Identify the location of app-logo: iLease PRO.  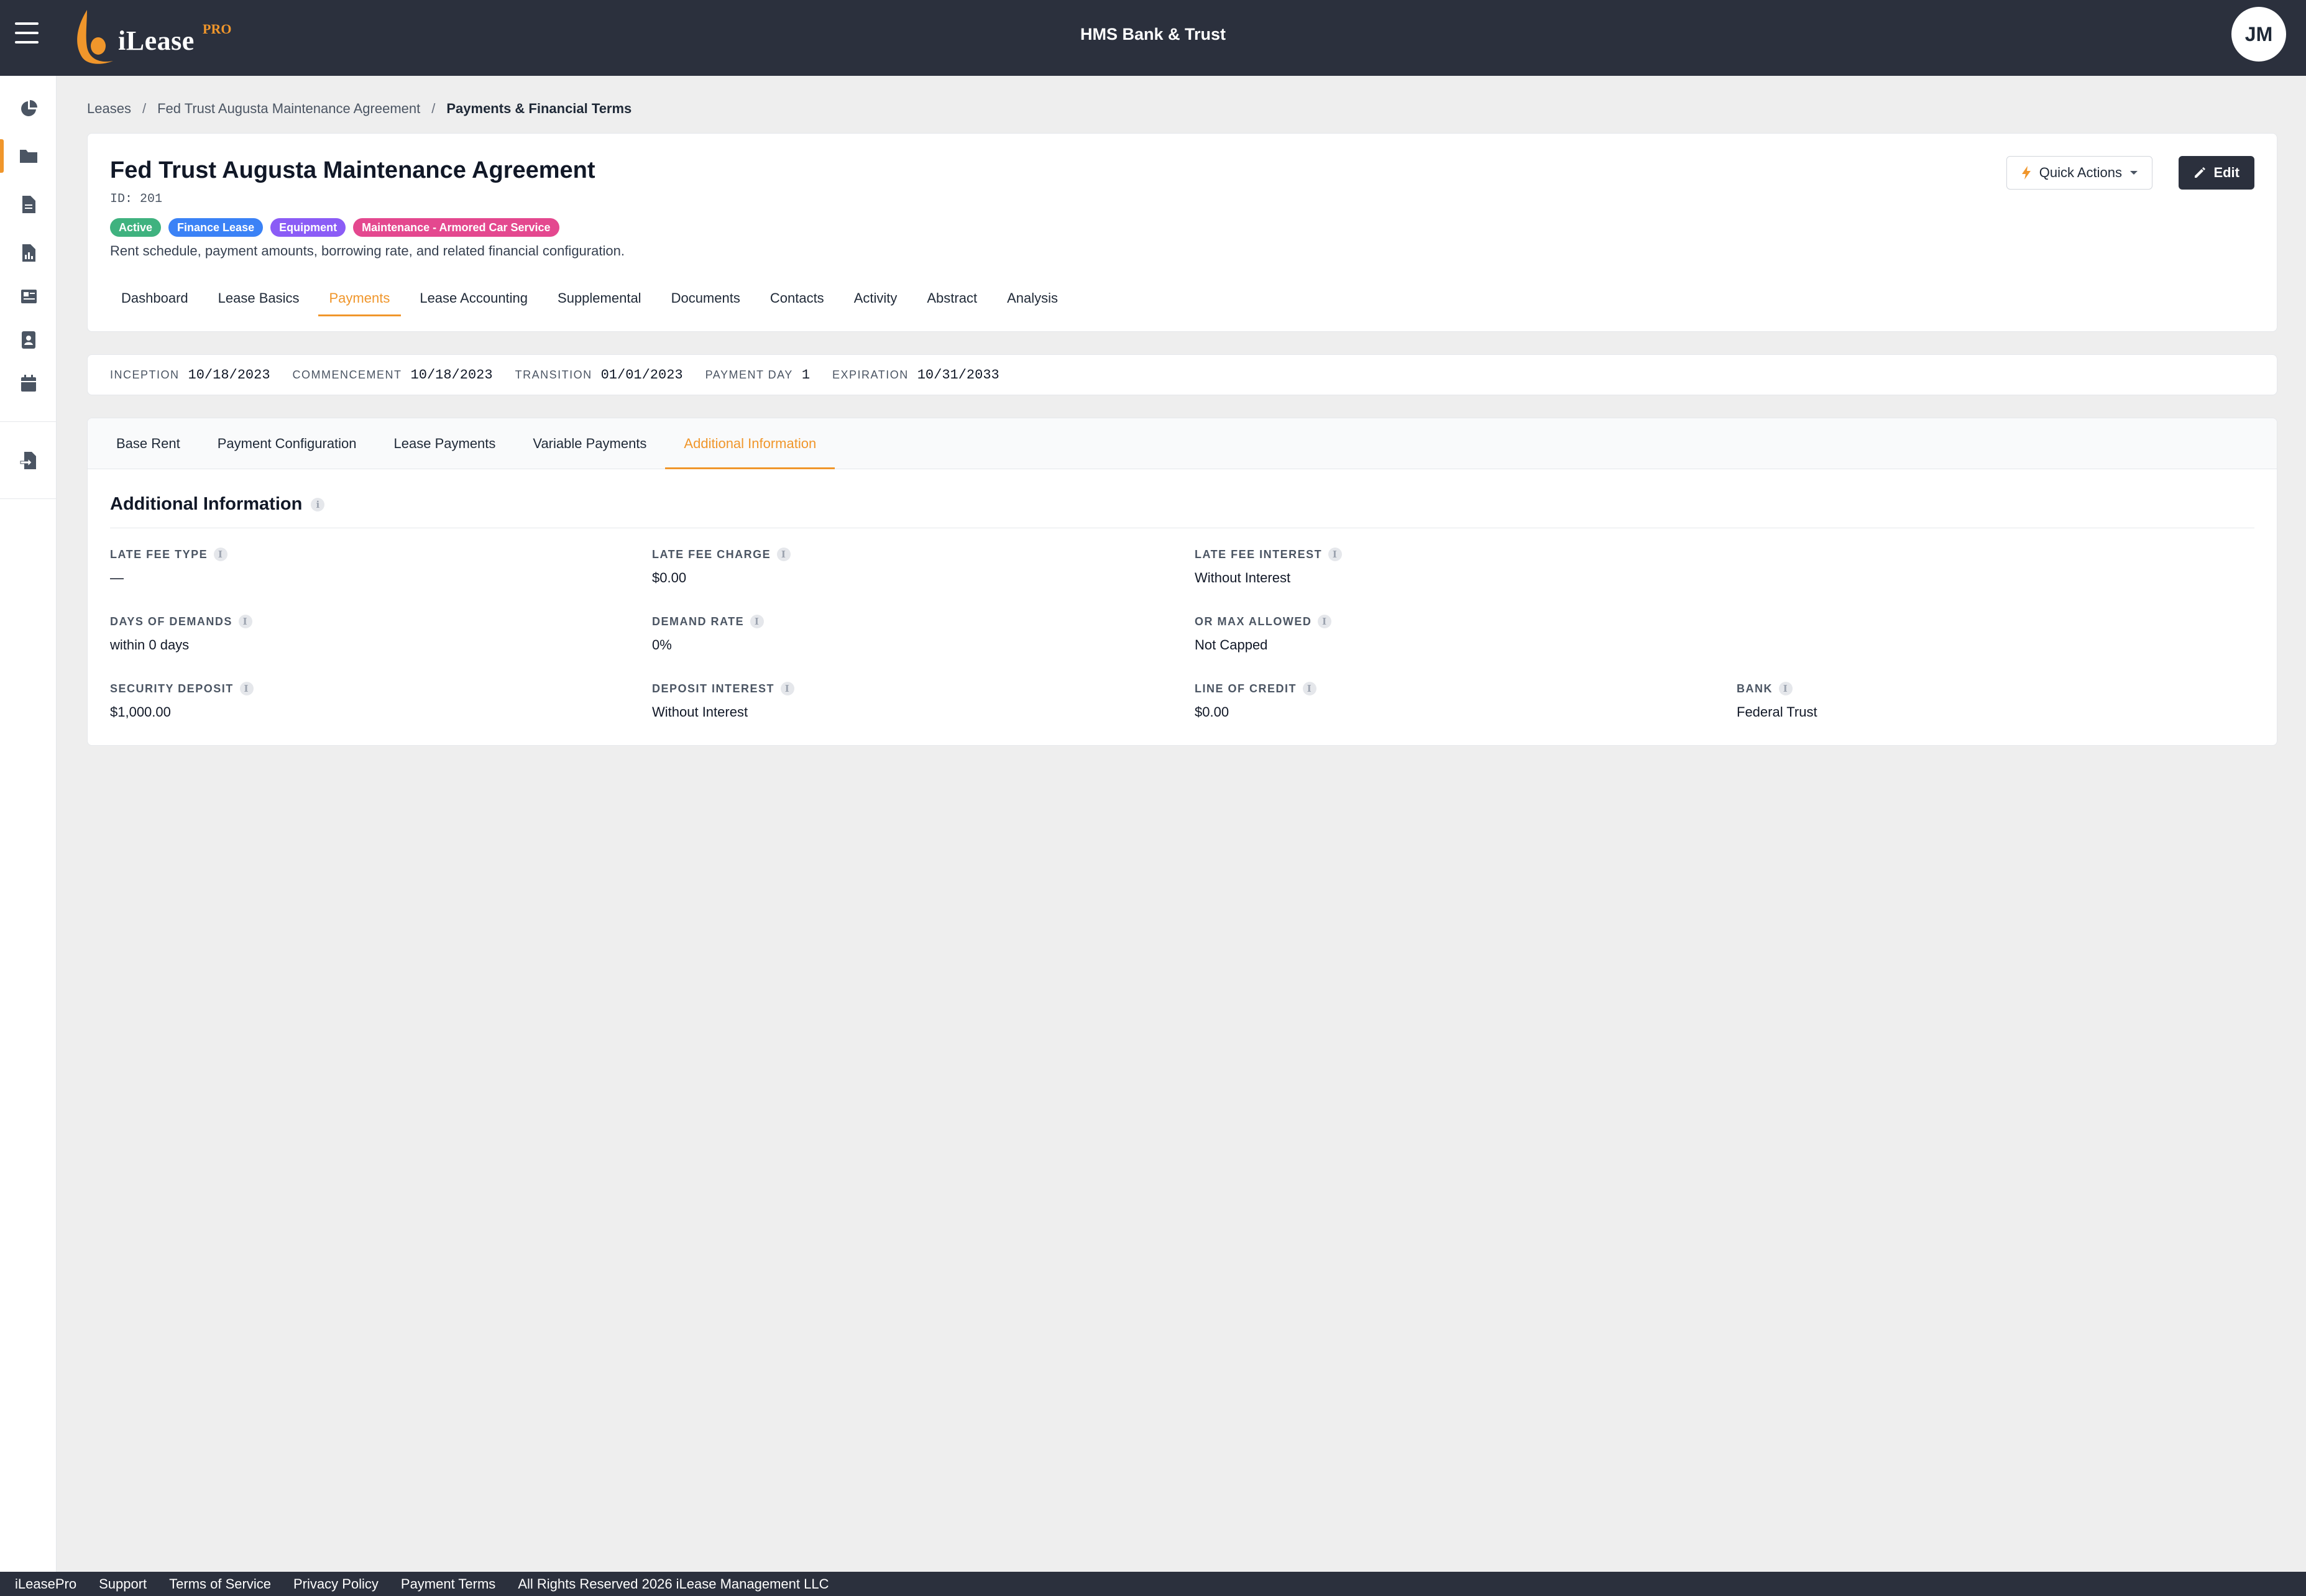
(155, 36).